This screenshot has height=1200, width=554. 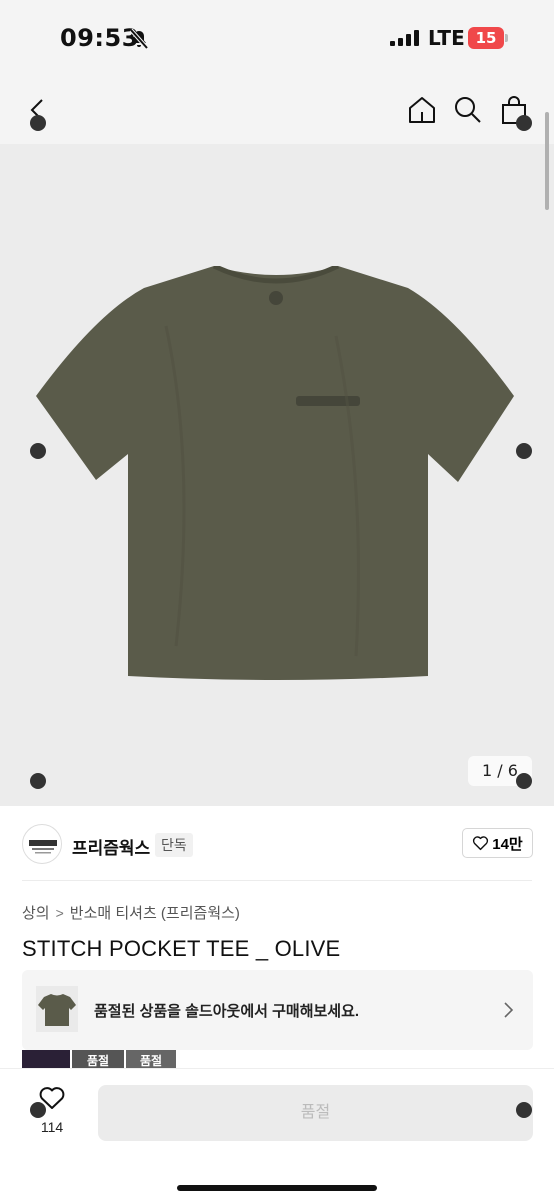 What do you see at coordinates (486, 38) in the screenshot?
I see `battery-indicator: 15` at bounding box center [486, 38].